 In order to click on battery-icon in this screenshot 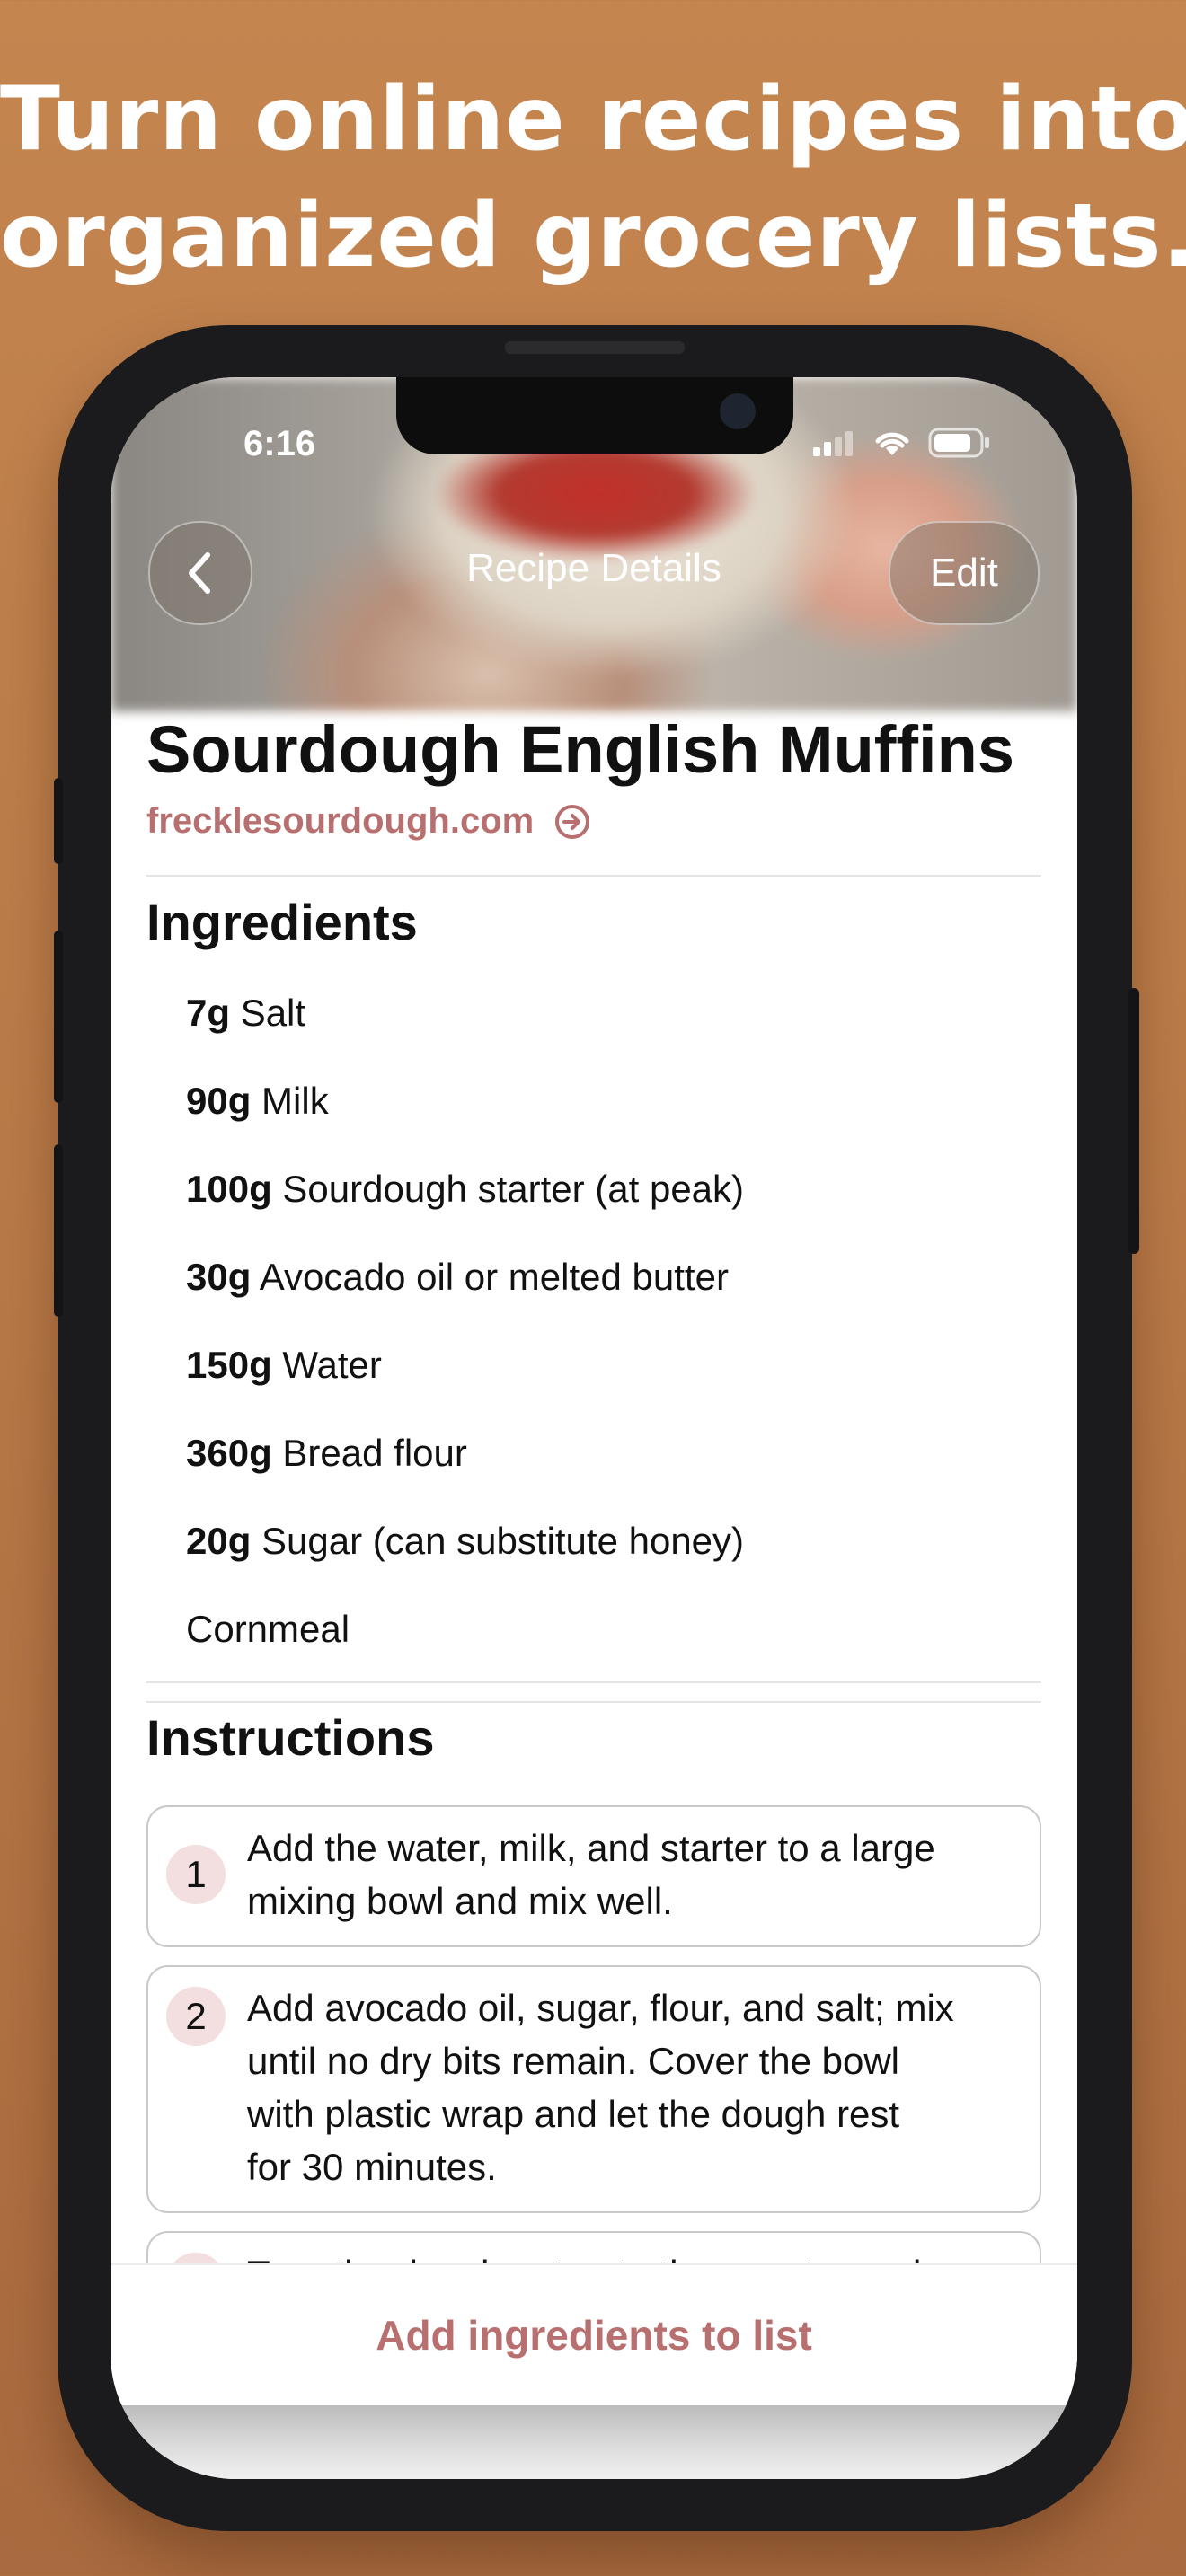, I will do `click(958, 443)`.